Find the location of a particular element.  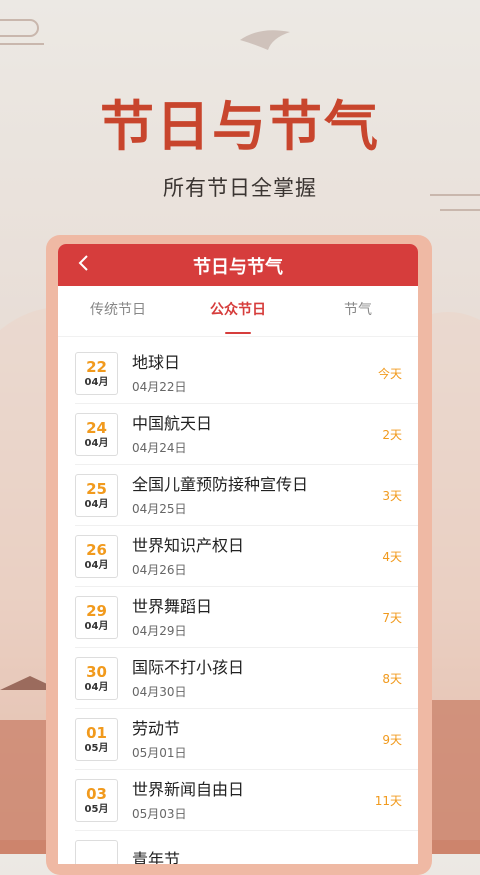

days-remaining: 4天 is located at coordinates (392, 557).